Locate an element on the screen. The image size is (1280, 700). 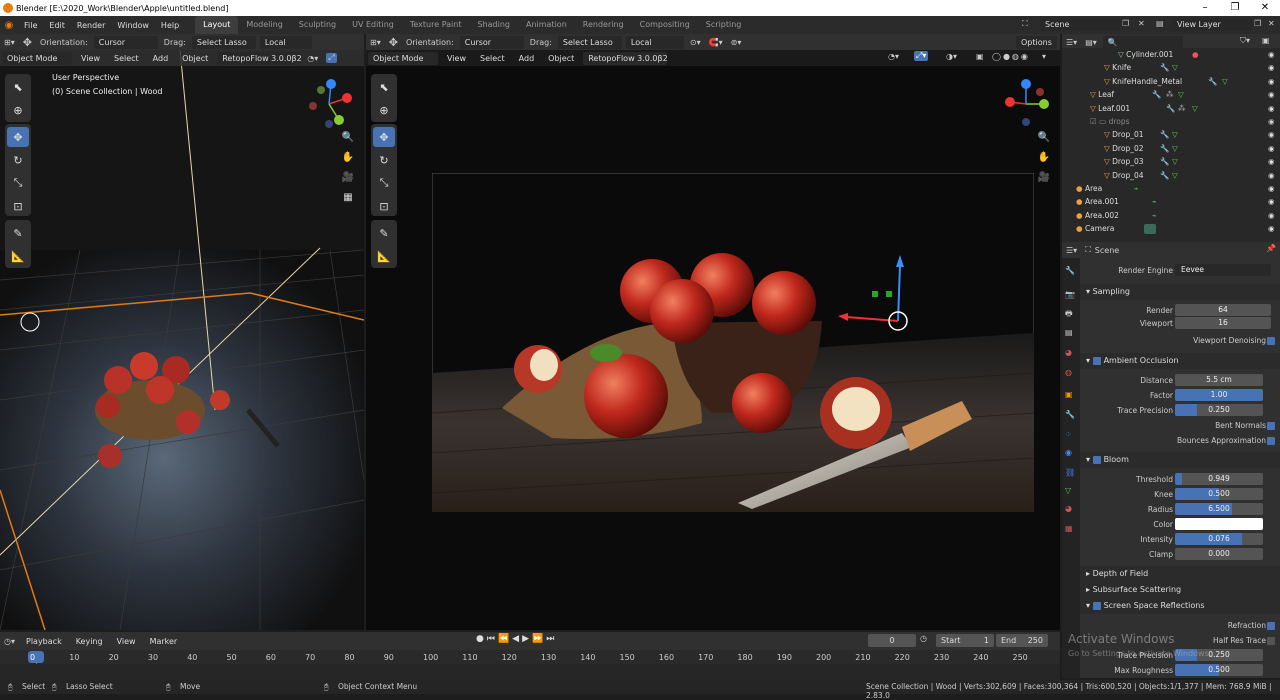
delete-view-layer-icon: ✕ is located at coordinates (1271, 23).